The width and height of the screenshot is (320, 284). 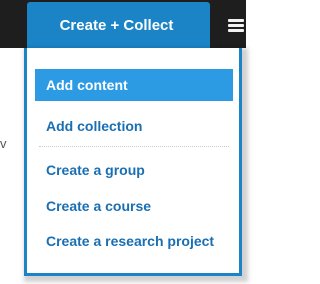 What do you see at coordinates (130, 241) in the screenshot?
I see `menu-item-label: Create a research project` at bounding box center [130, 241].